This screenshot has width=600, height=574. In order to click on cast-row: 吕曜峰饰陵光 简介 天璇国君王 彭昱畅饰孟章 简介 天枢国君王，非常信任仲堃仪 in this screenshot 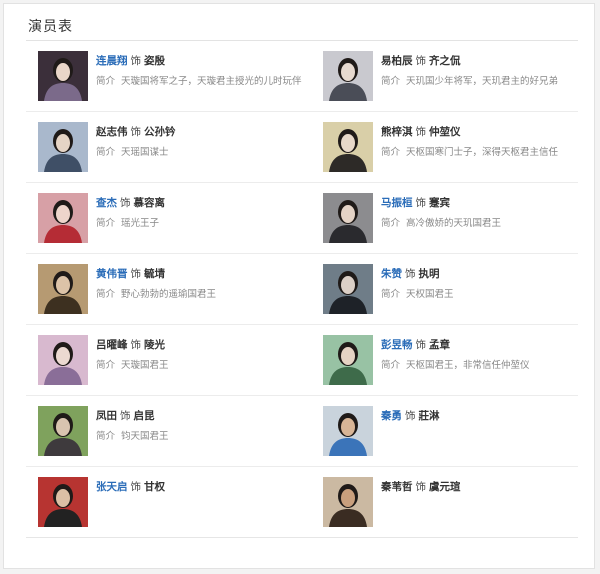, I will do `click(302, 360)`.